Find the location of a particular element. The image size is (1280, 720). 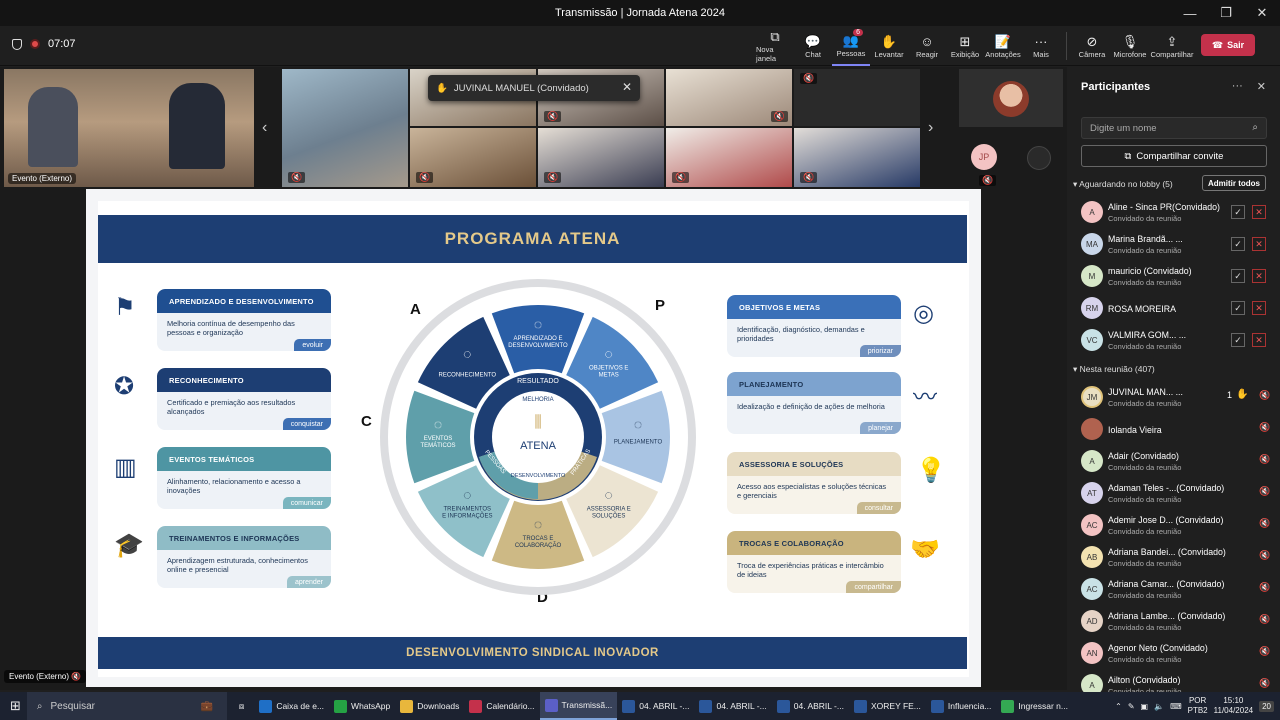

mic-muted-icon: 🔇 is located at coordinates (988, 180).